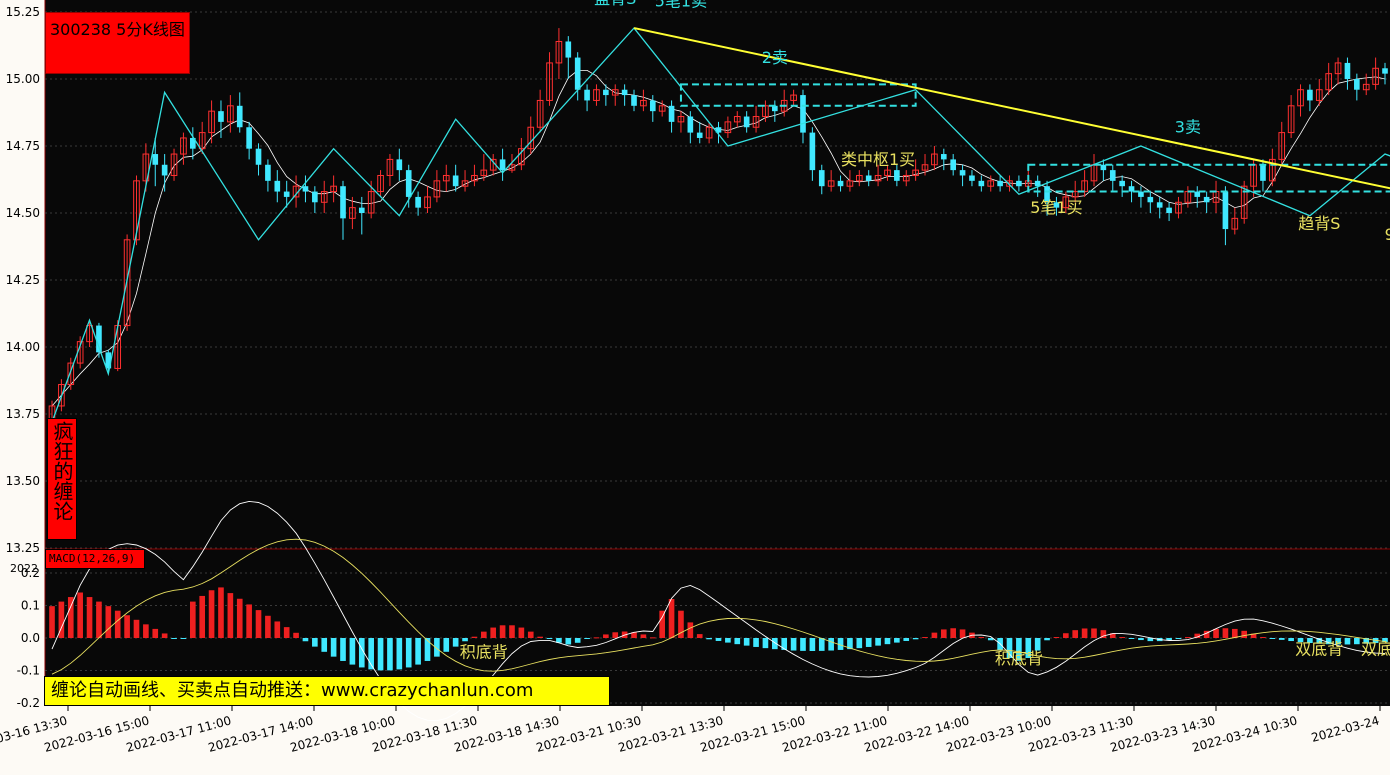 Image resolution: width=1390 pixels, height=775 pixels. Describe the element at coordinates (1387, 234) in the screenshot. I see `signal-annotation: 9笔2中枢1买` at that location.